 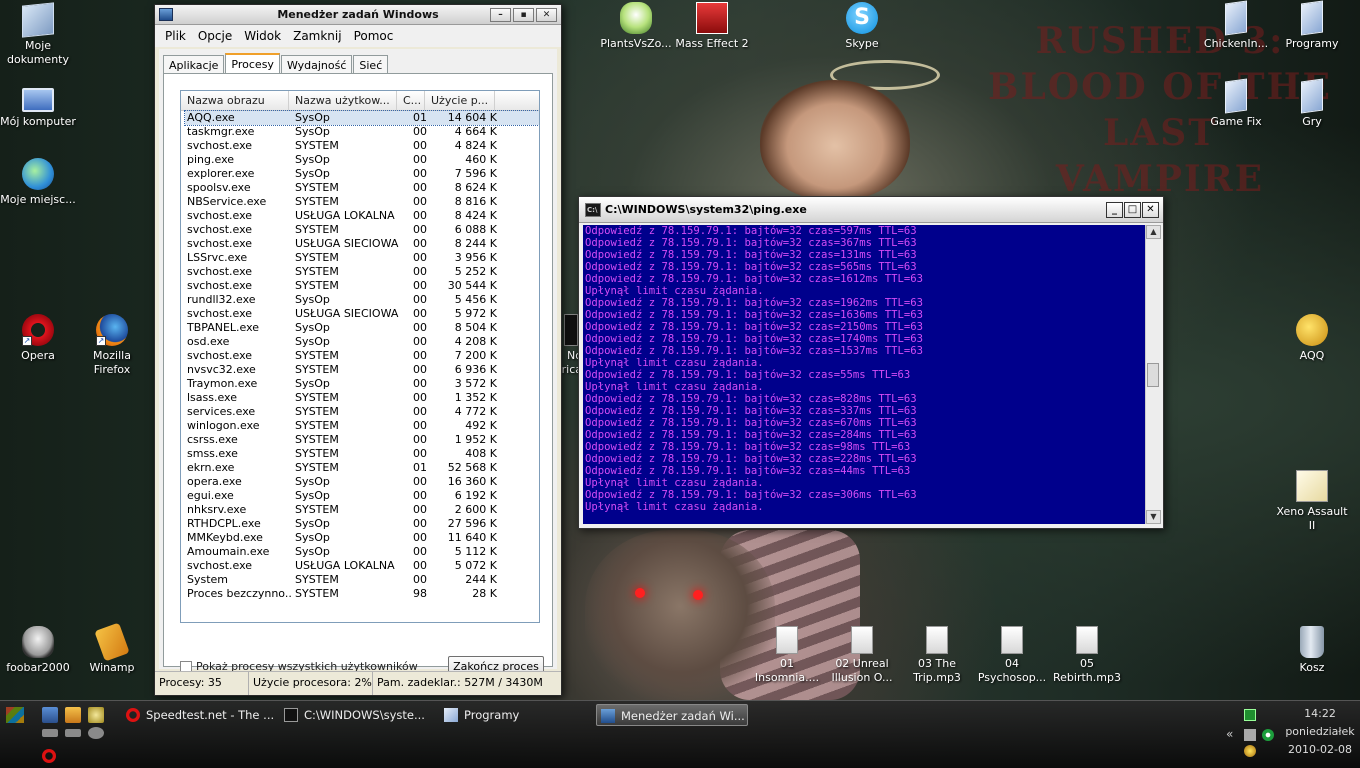 I want to click on media-player-icon, so click(x=73, y=715).